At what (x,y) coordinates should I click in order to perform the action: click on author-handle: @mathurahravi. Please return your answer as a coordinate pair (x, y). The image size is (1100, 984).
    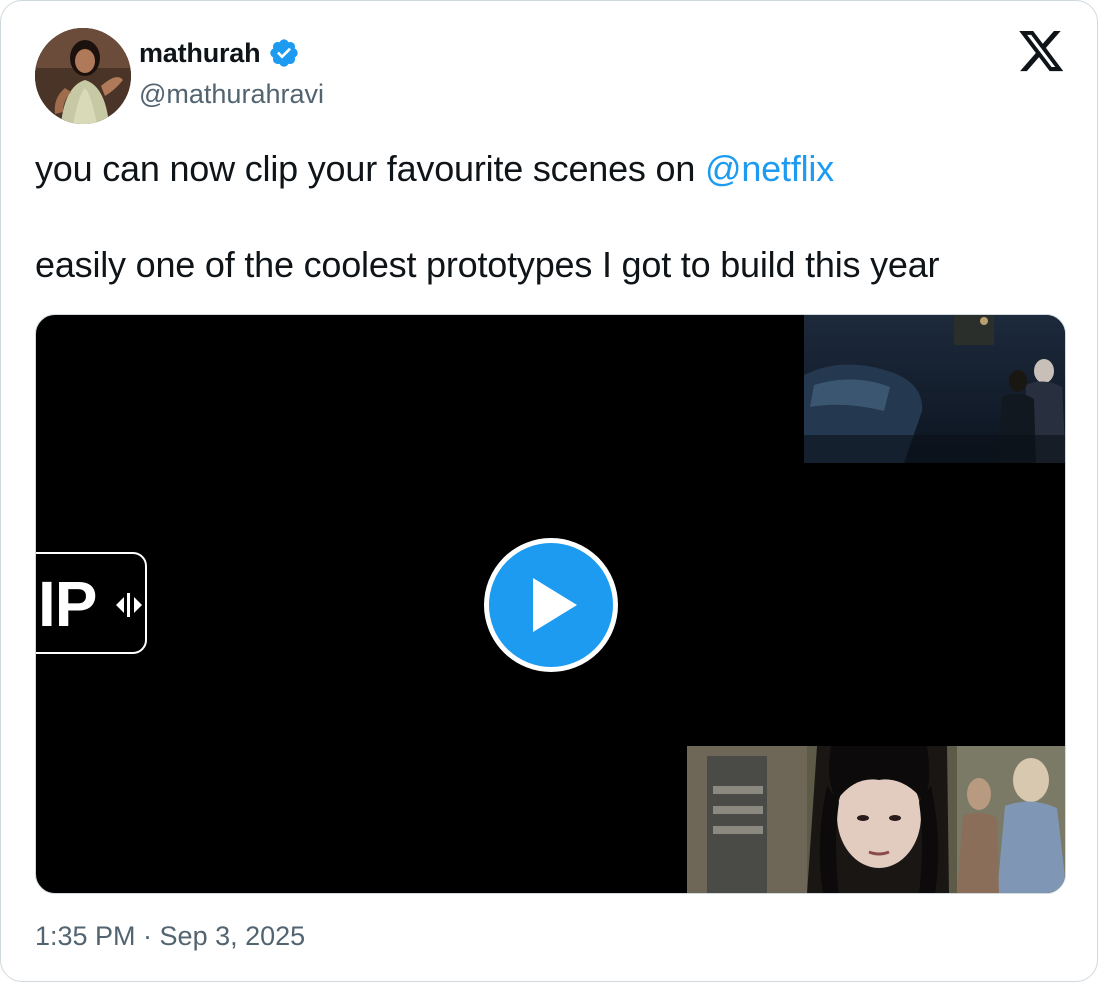
    Looking at the image, I should click on (231, 94).